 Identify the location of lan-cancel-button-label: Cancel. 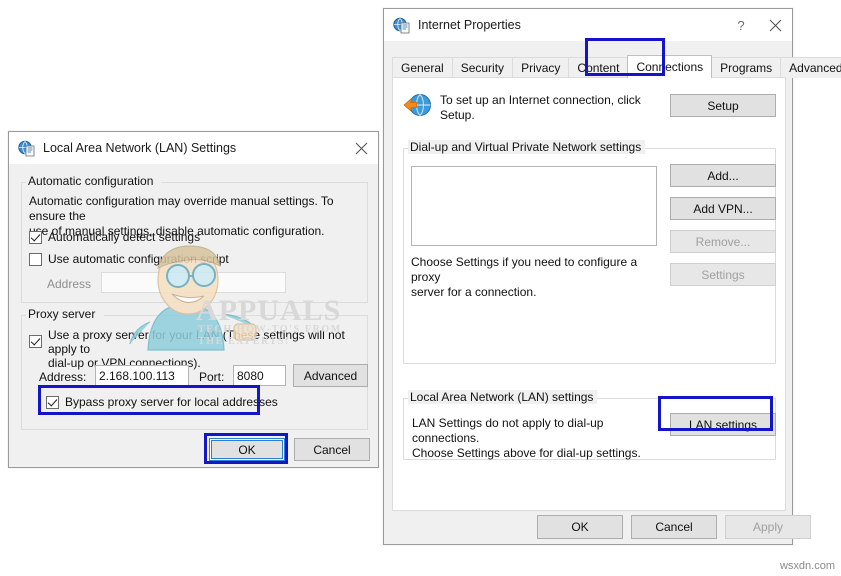
(332, 449).